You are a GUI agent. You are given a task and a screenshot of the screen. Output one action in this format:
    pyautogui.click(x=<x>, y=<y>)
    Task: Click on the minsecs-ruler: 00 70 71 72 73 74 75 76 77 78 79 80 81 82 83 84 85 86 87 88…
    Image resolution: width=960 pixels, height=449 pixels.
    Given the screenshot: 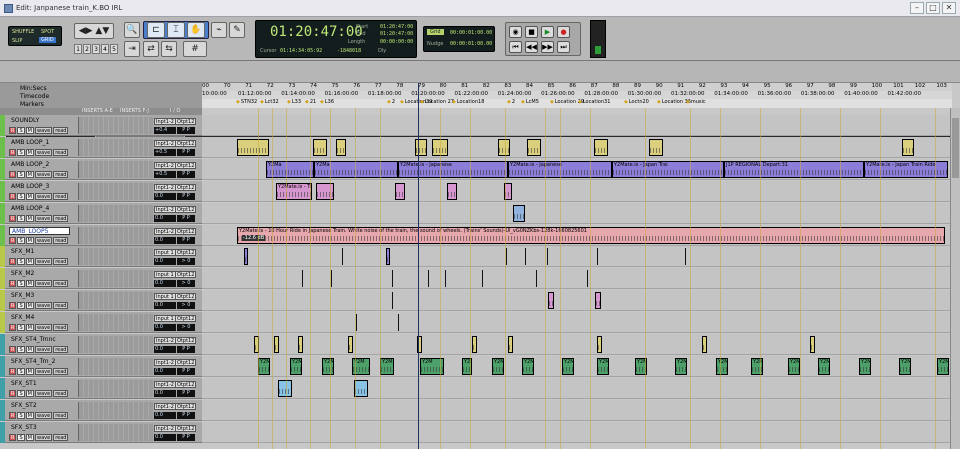 What is the action you would take?
    pyautogui.click(x=577, y=87)
    